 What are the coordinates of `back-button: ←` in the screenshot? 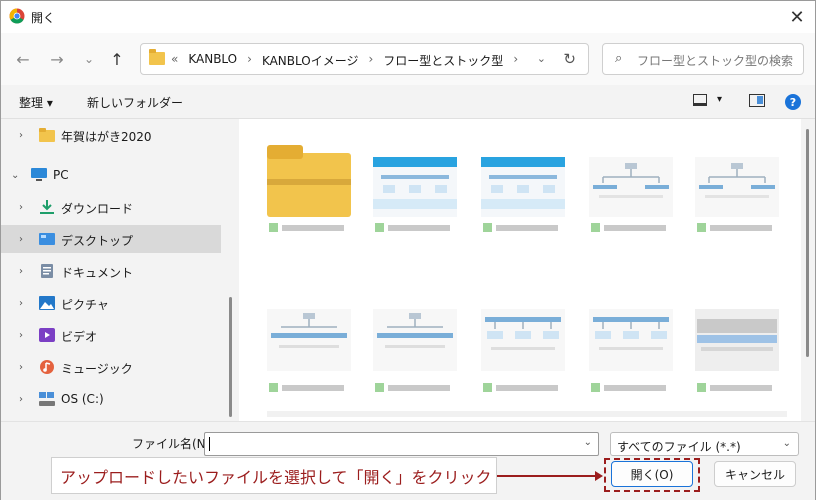 It's located at (23, 59).